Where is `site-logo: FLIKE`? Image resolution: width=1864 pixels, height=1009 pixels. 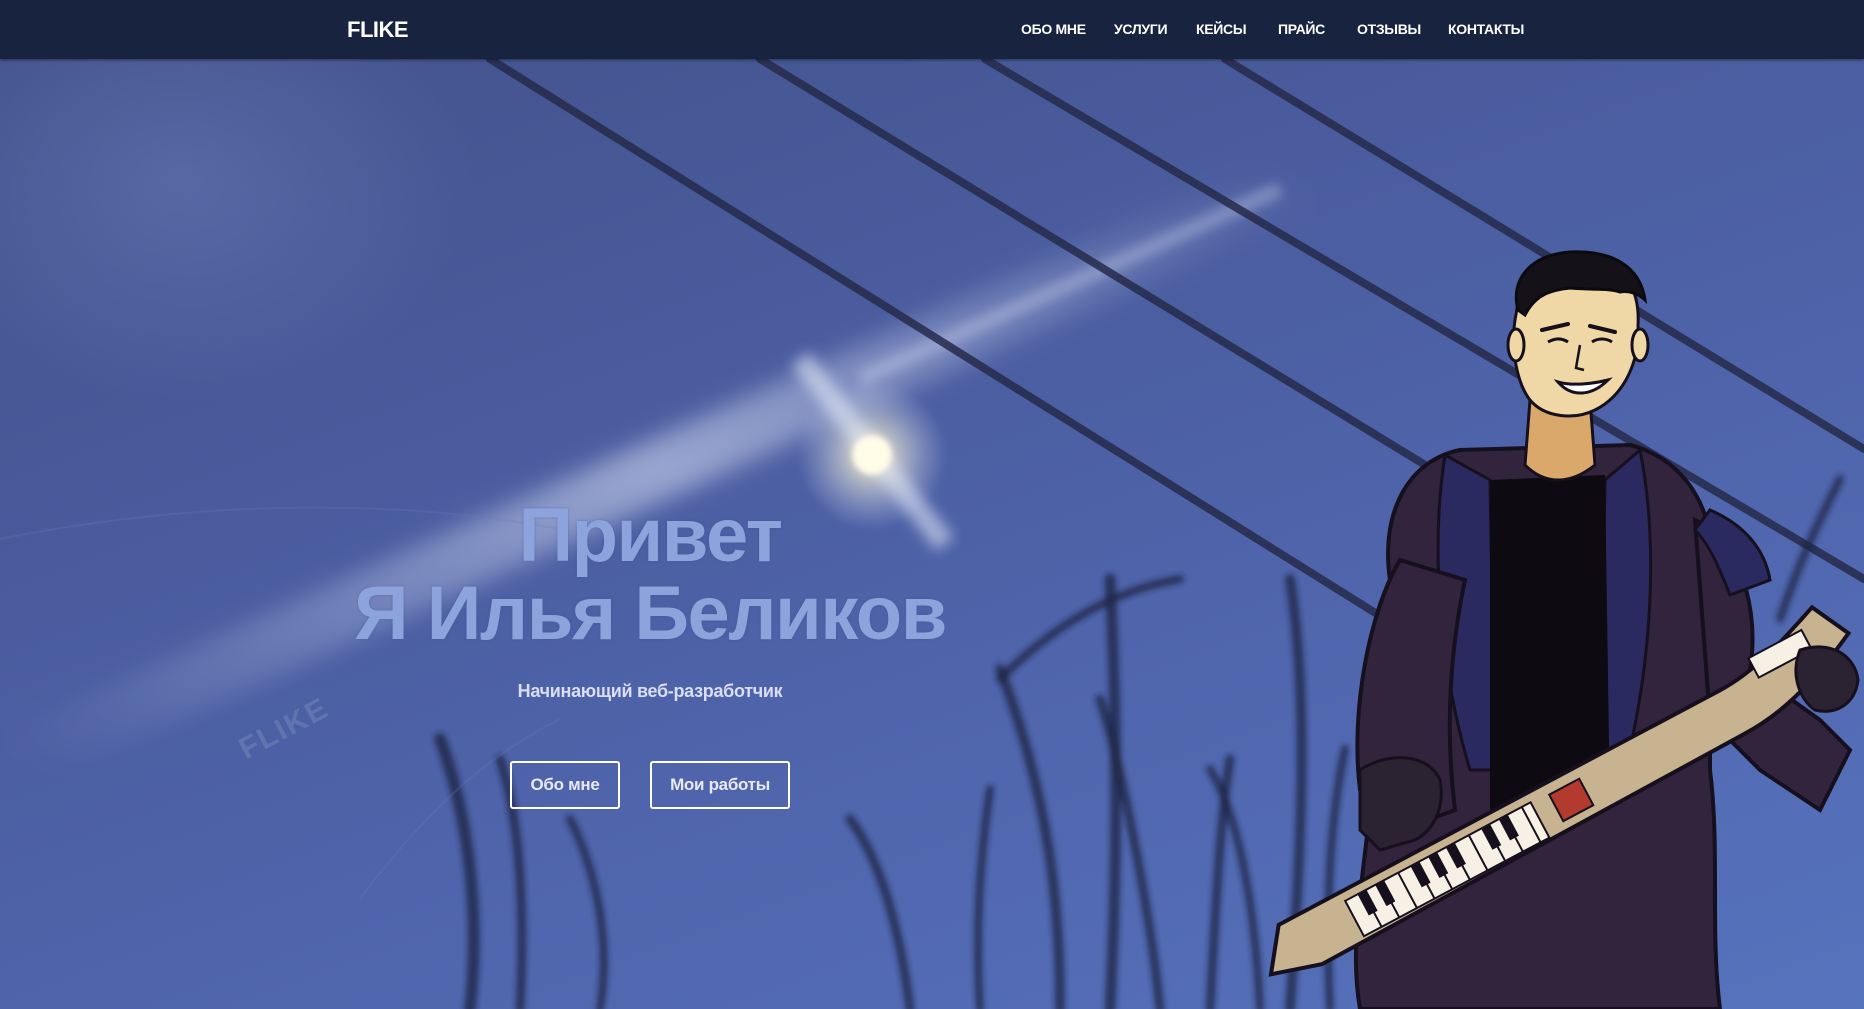
site-logo: FLIKE is located at coordinates (378, 30).